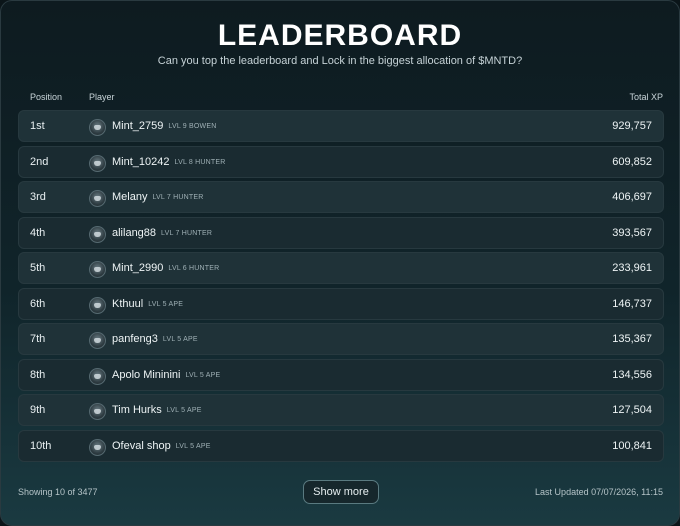 The width and height of the screenshot is (680, 526). What do you see at coordinates (599, 492) in the screenshot?
I see `last-updated: Last Updated 07/07/2026, 11:15` at bounding box center [599, 492].